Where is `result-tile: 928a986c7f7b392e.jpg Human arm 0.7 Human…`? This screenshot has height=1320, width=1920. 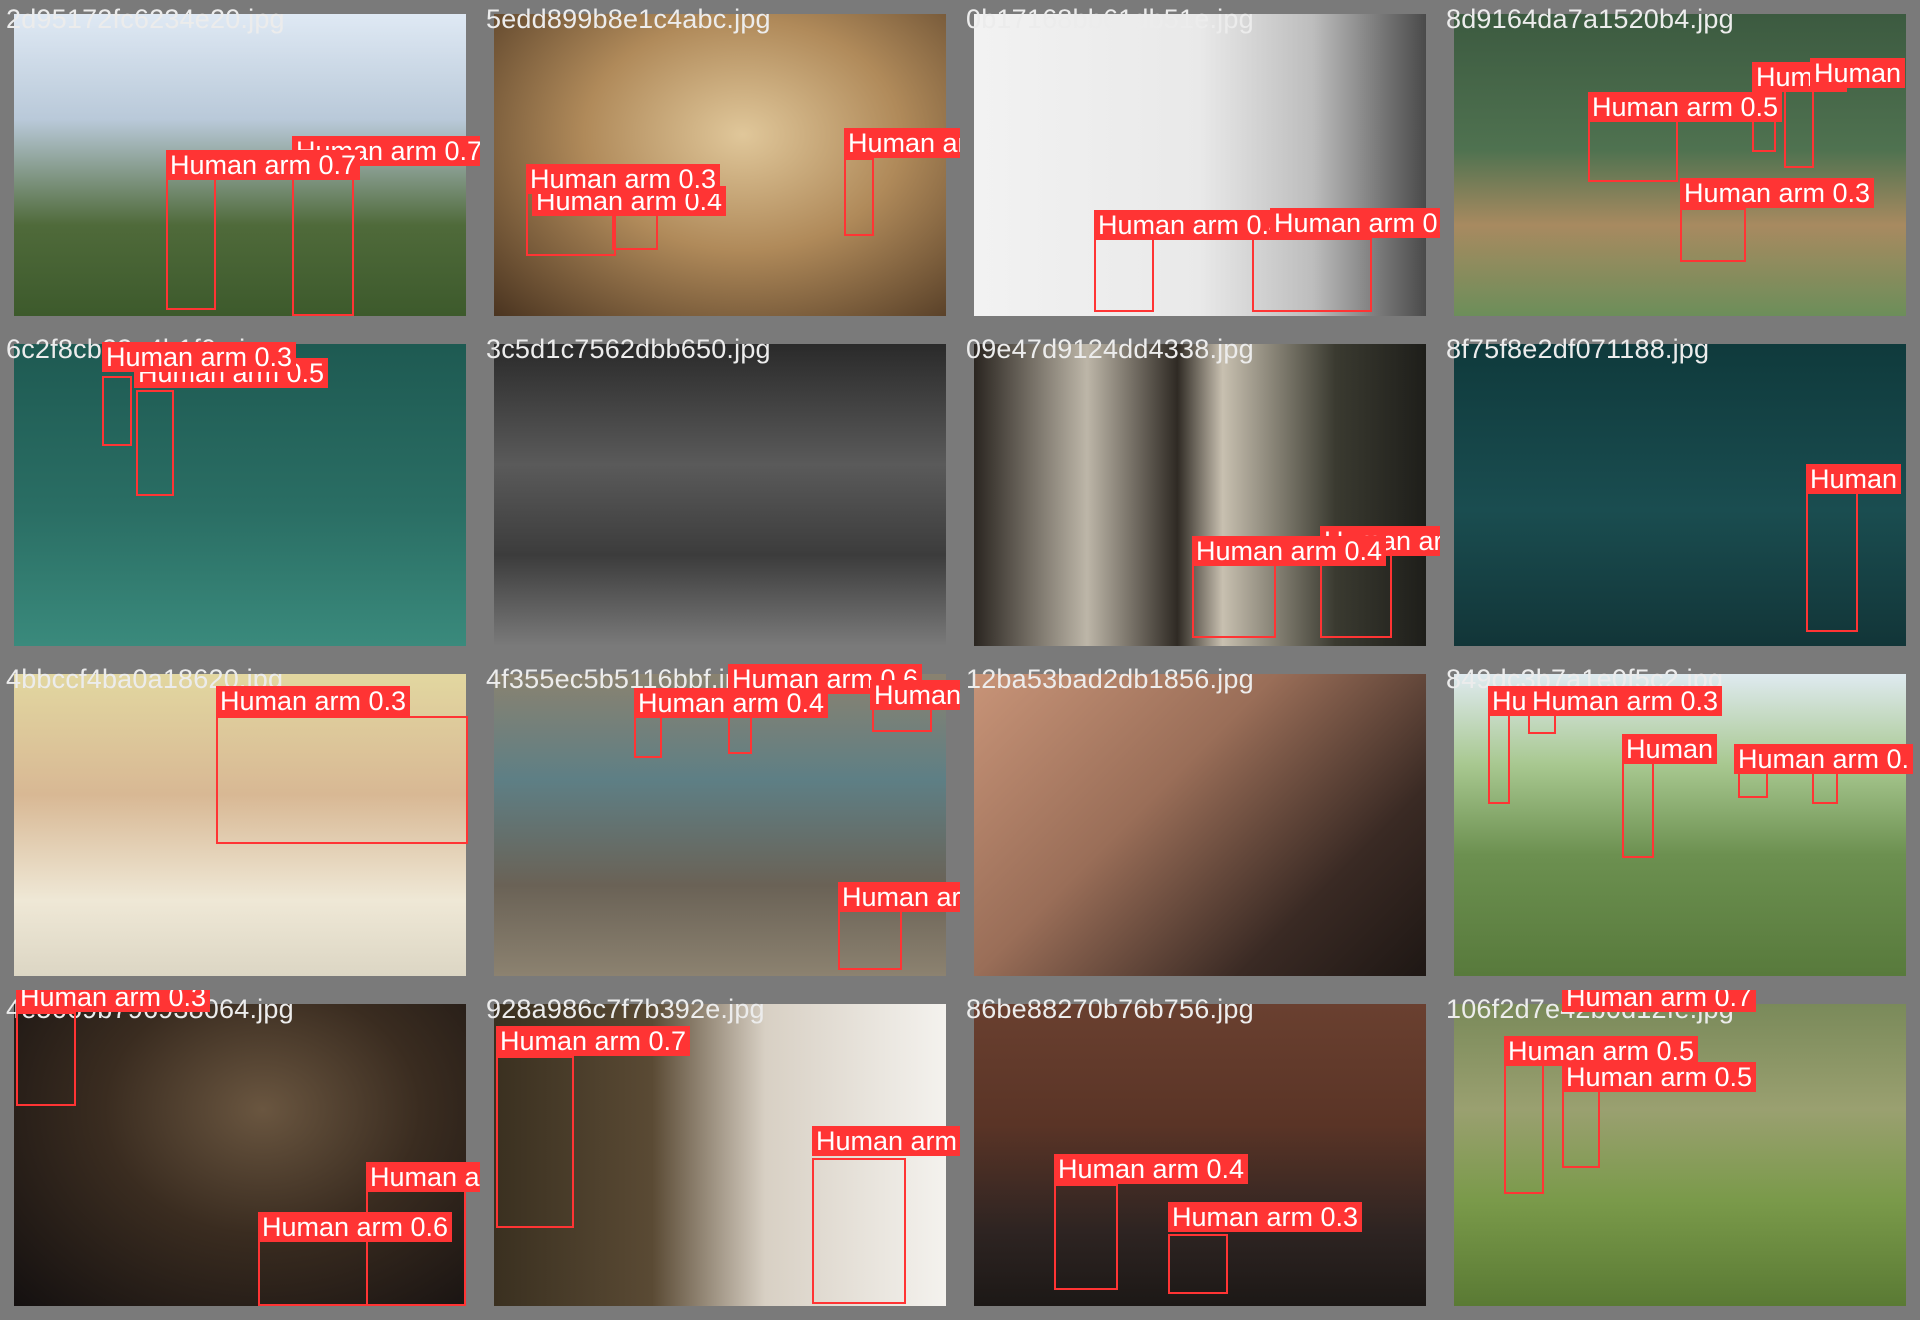
result-tile: 928a986c7f7b392e.jpg Human arm 0.7 Human… is located at coordinates (720, 1155).